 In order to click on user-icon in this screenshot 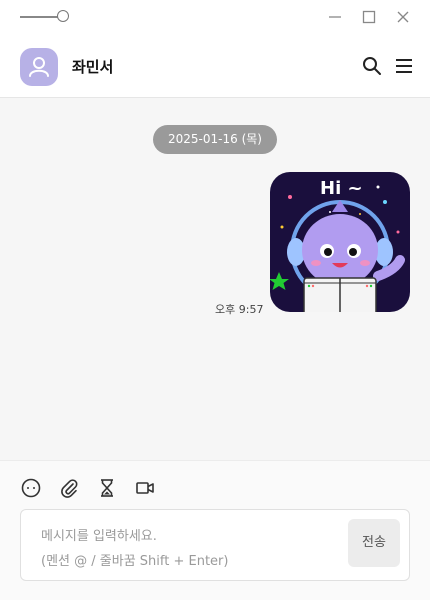, I will do `click(39, 67)`.